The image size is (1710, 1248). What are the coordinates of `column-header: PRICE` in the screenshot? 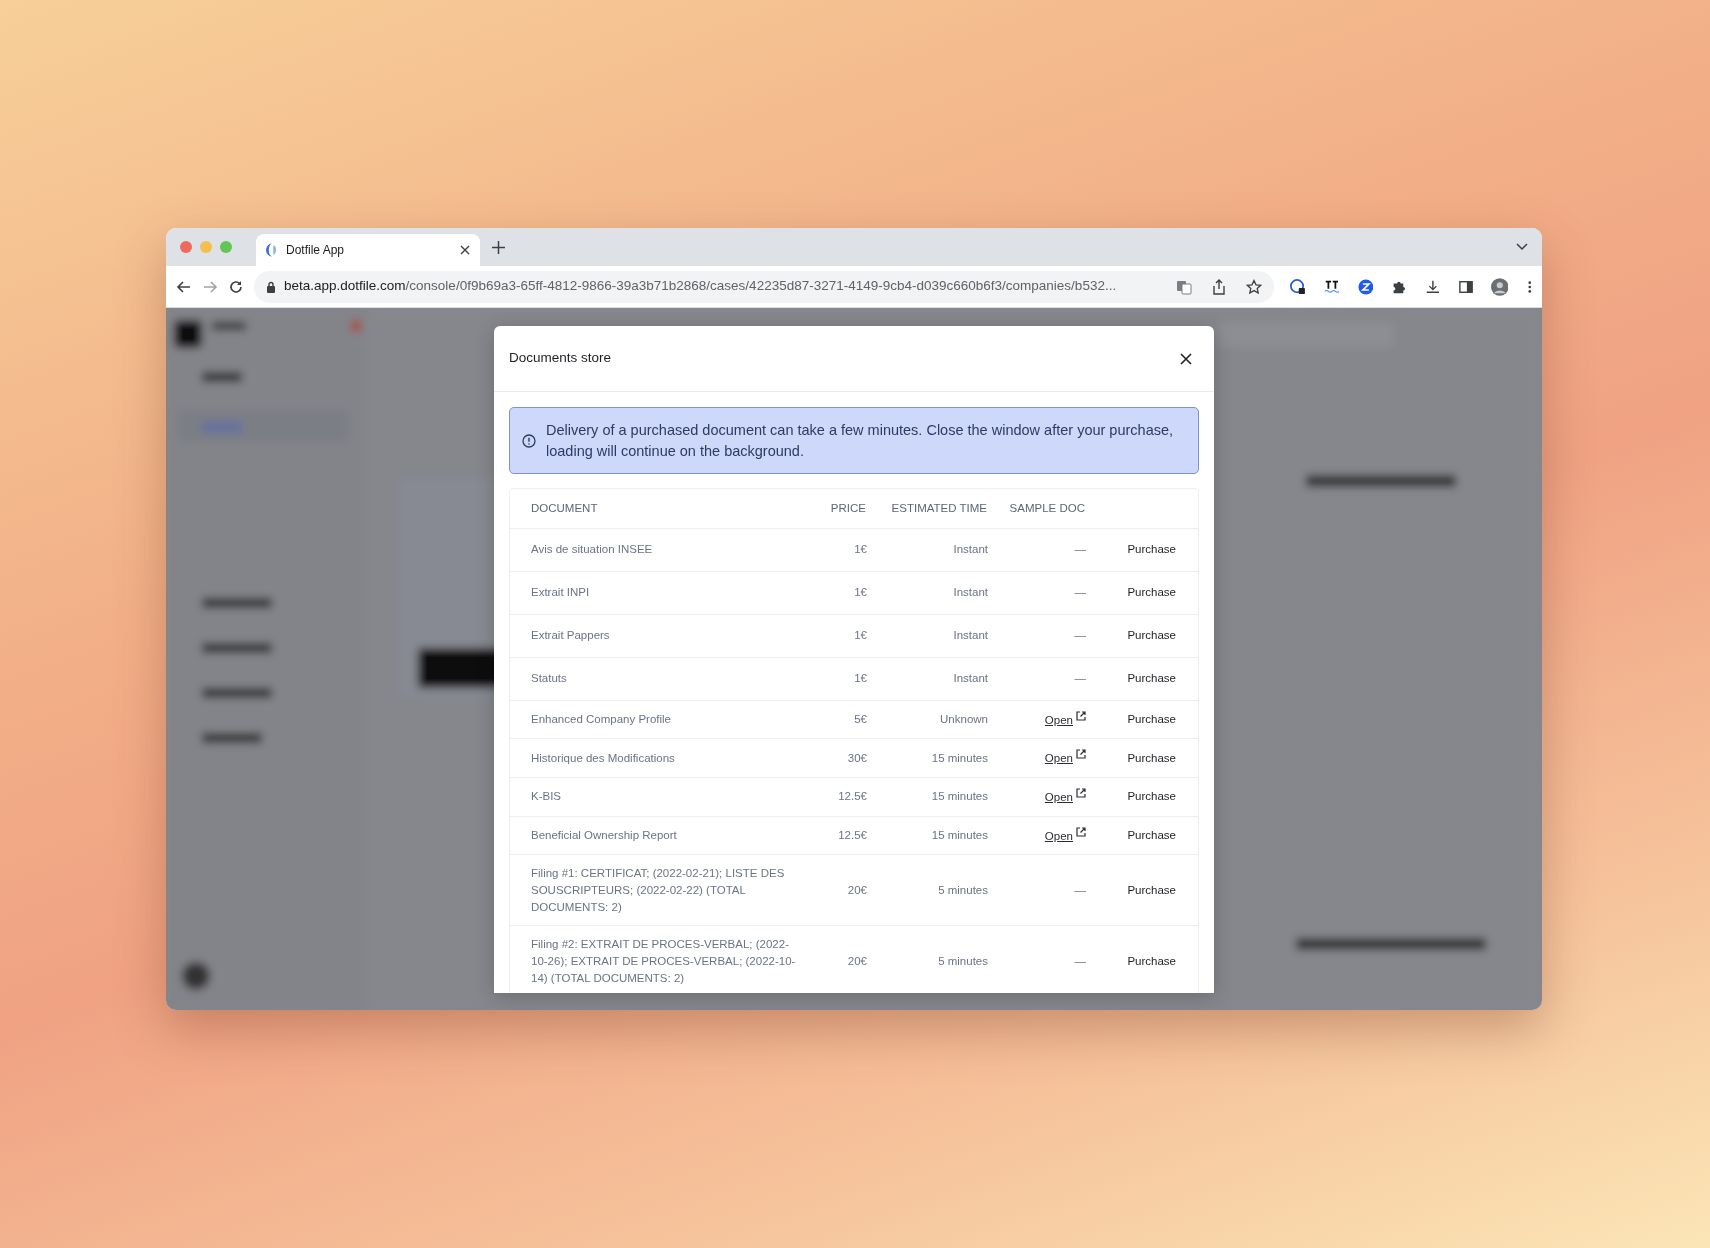 It's located at (848, 507).